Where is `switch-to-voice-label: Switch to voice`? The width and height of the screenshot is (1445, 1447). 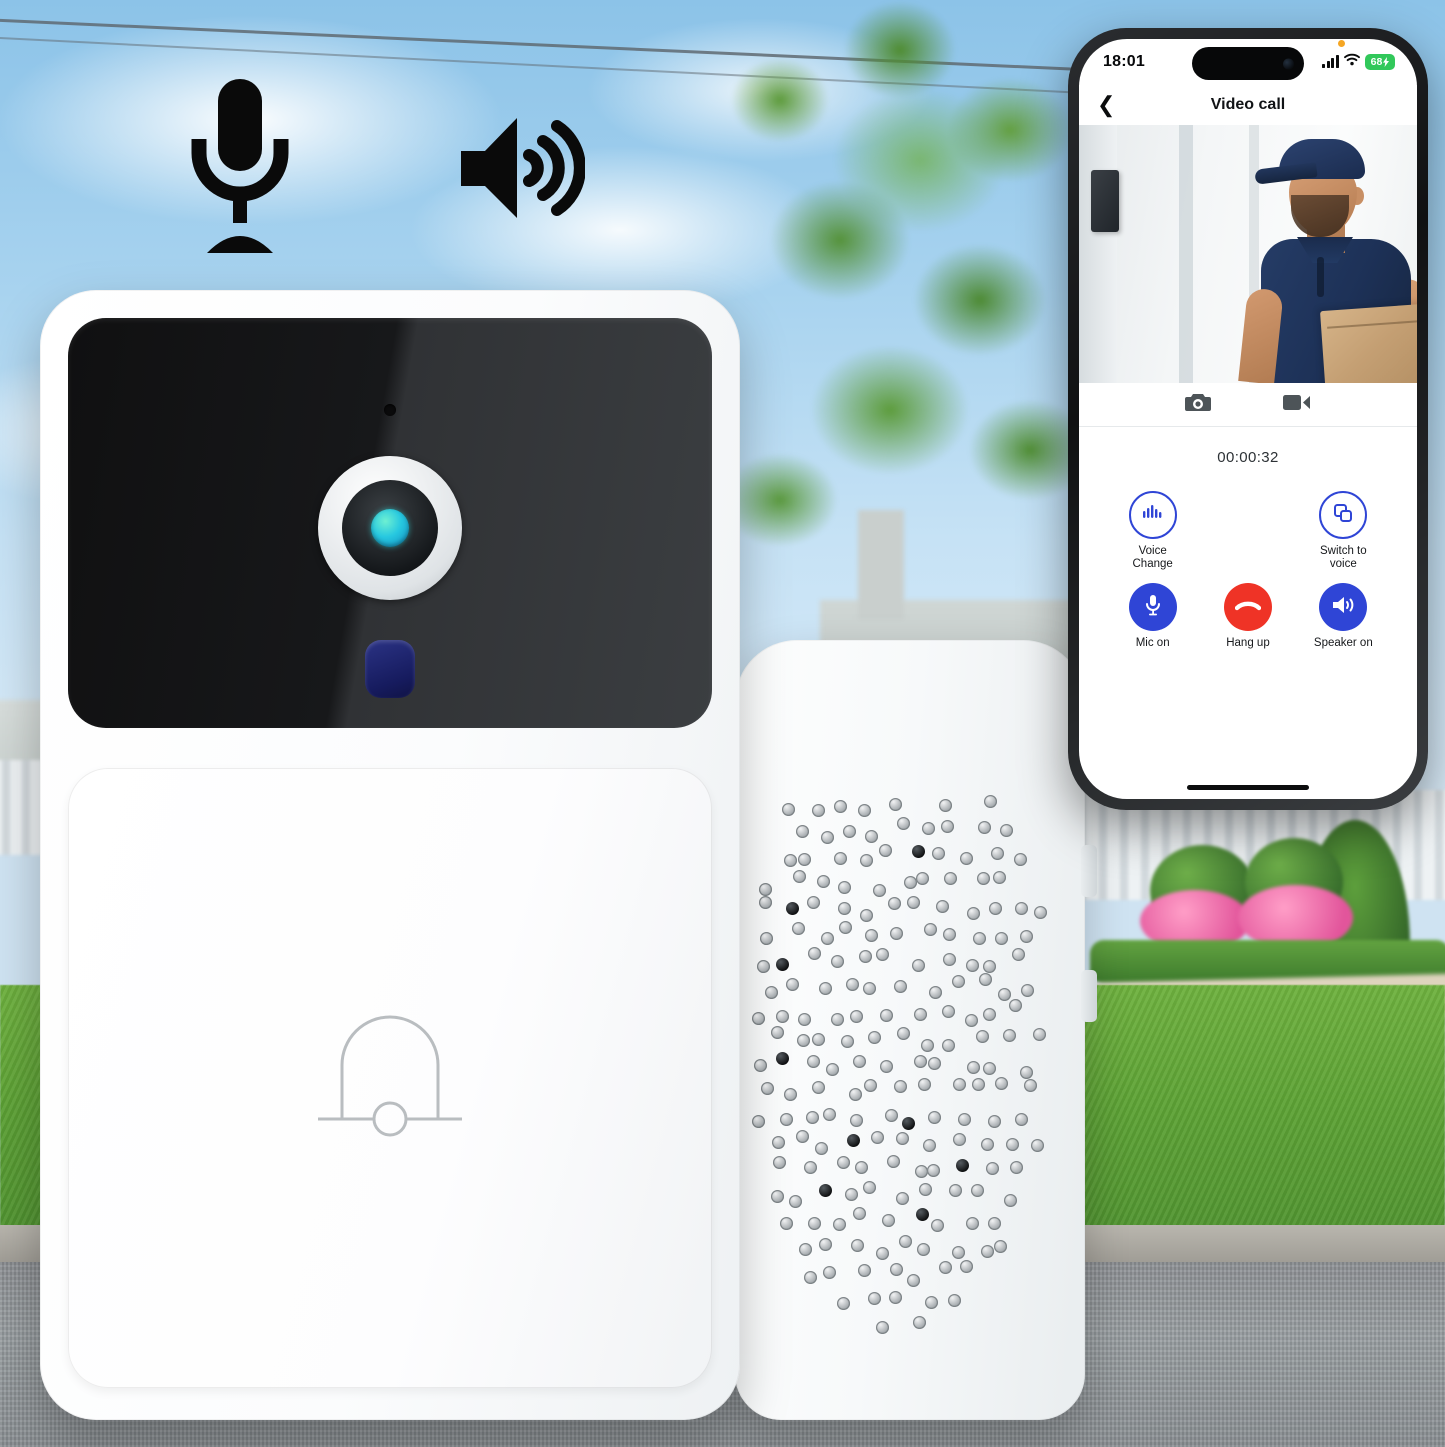
switch-to-voice-label: Switch to voice is located at coordinates (1343, 558).